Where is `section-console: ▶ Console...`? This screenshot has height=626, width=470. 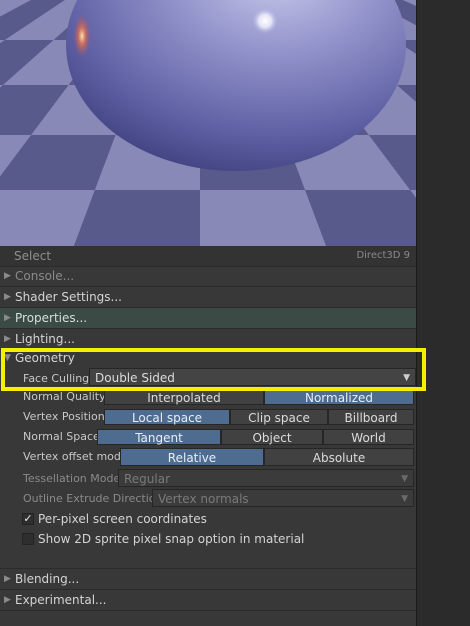
section-console: ▶ Console... is located at coordinates (208, 276).